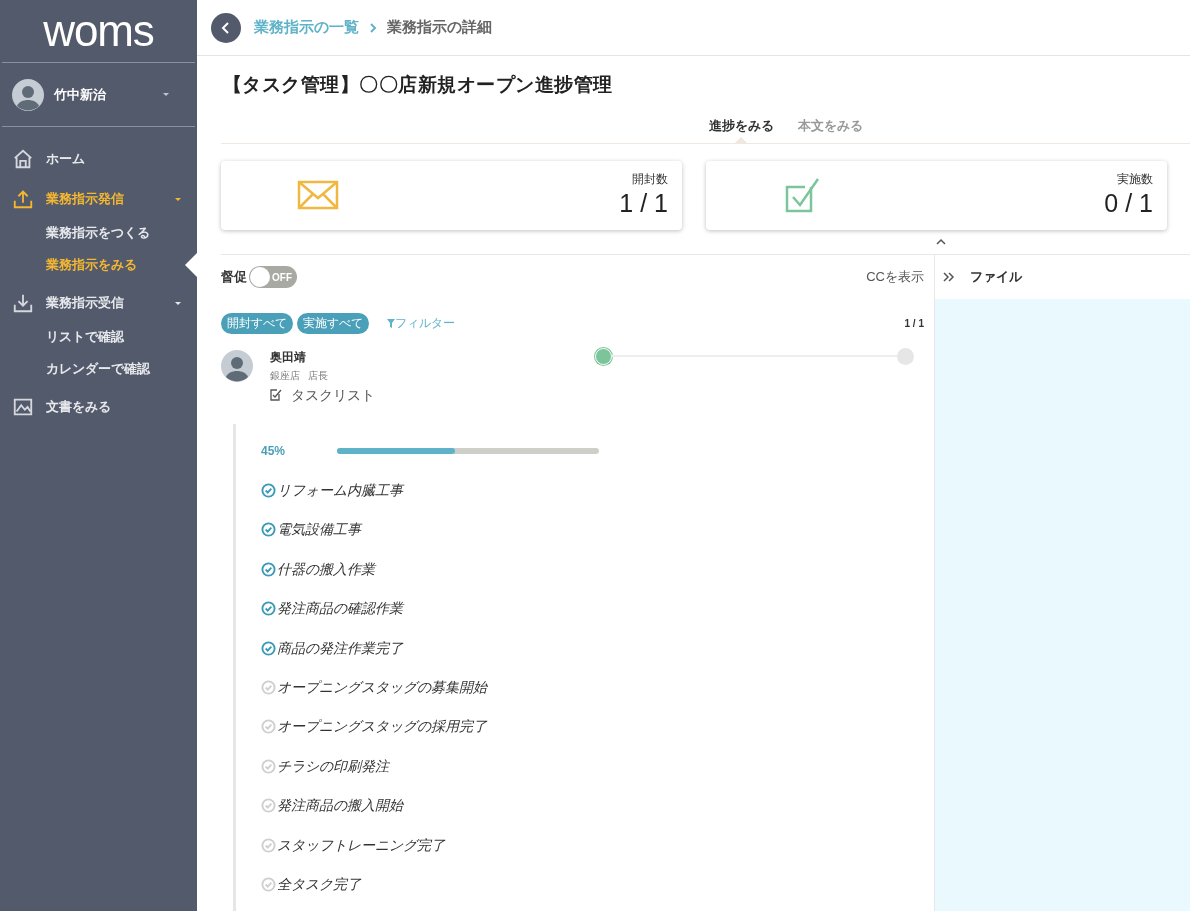 This screenshot has width=1190, height=911. I want to click on stat-label: 開封数, so click(650, 180).